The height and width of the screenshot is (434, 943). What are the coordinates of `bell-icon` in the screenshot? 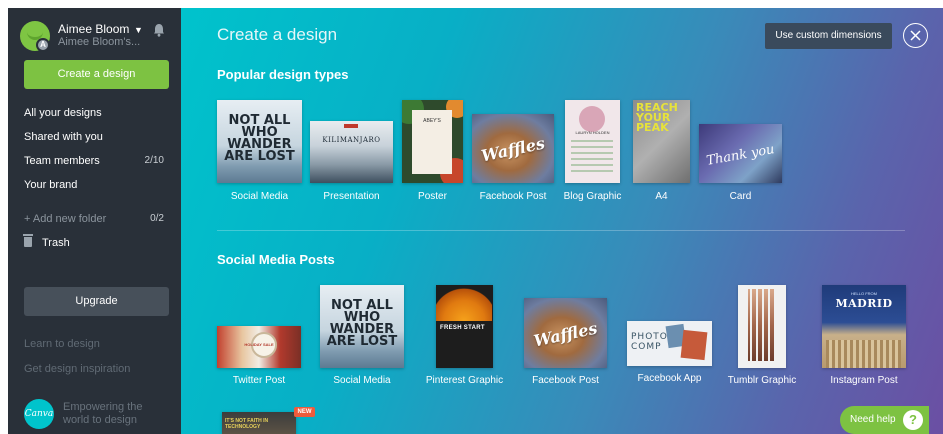 It's located at (159, 30).